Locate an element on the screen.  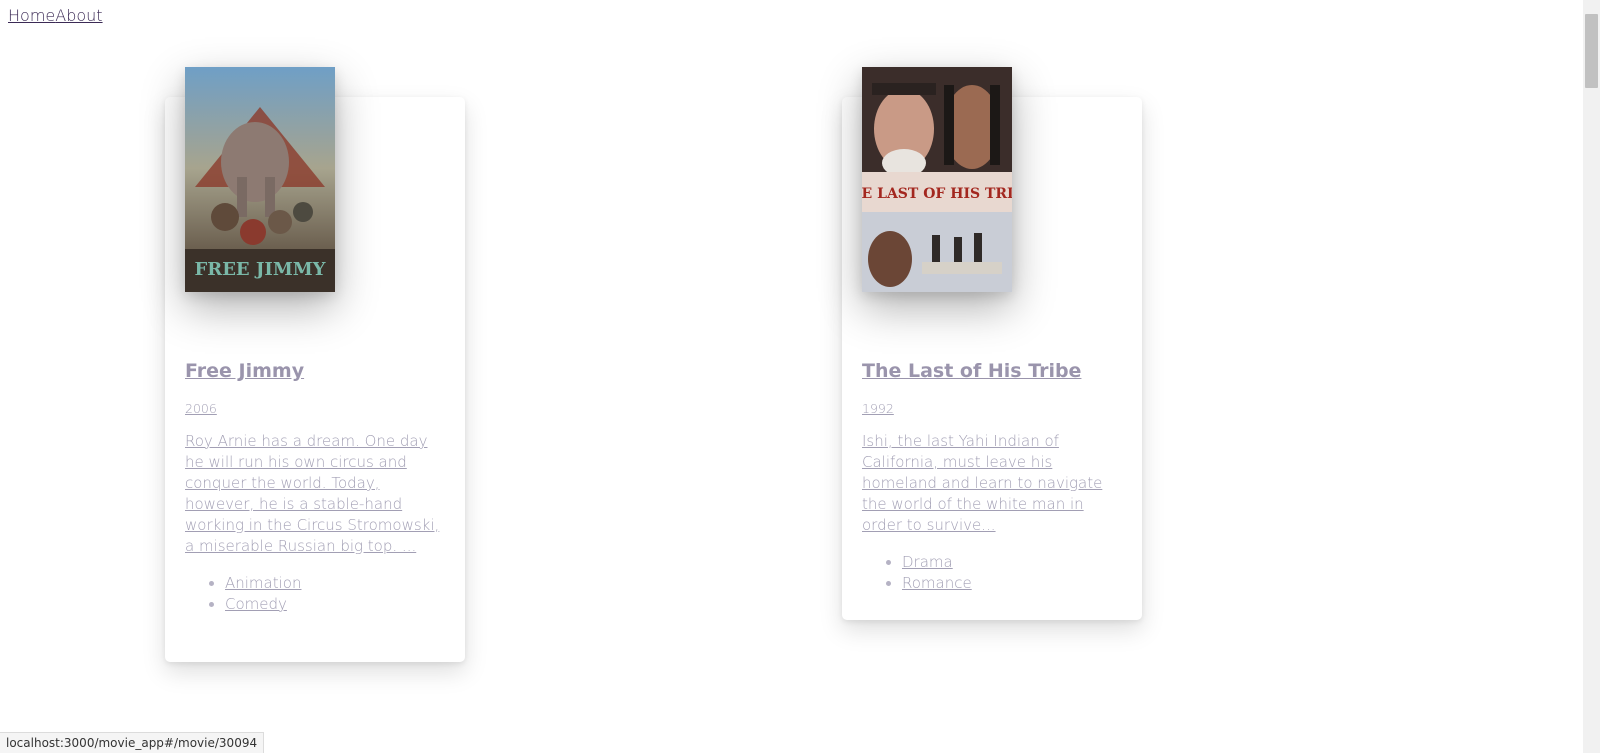
movie-year: 1992 is located at coordinates (992, 409).